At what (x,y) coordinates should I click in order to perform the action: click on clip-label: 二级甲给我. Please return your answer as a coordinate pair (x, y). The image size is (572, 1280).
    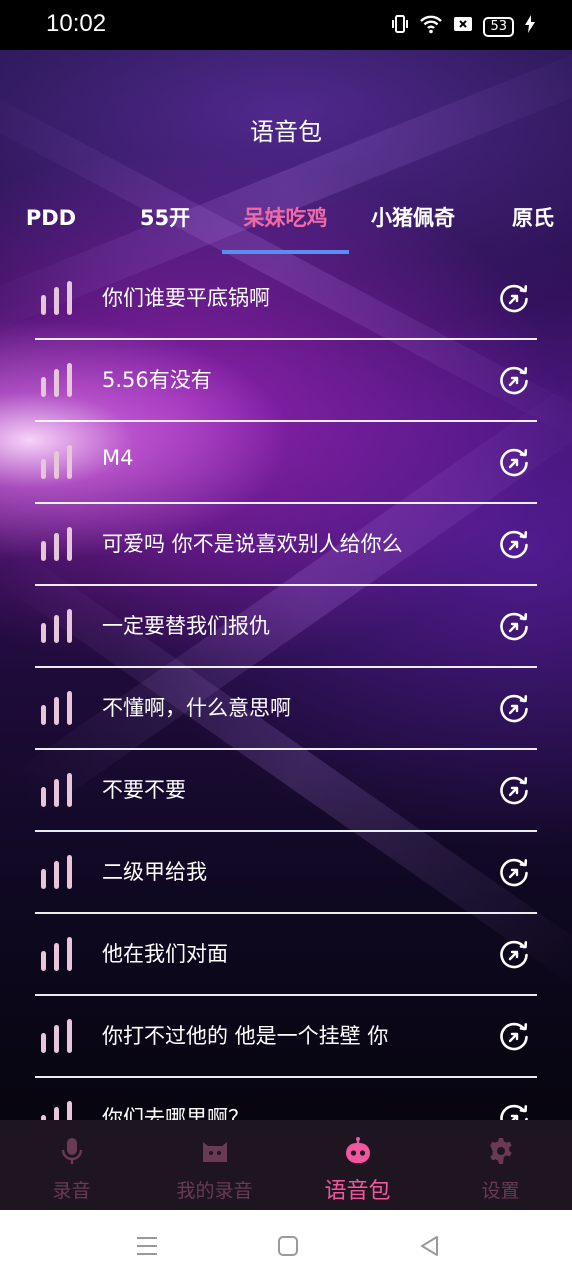
    Looking at the image, I should click on (154, 872).